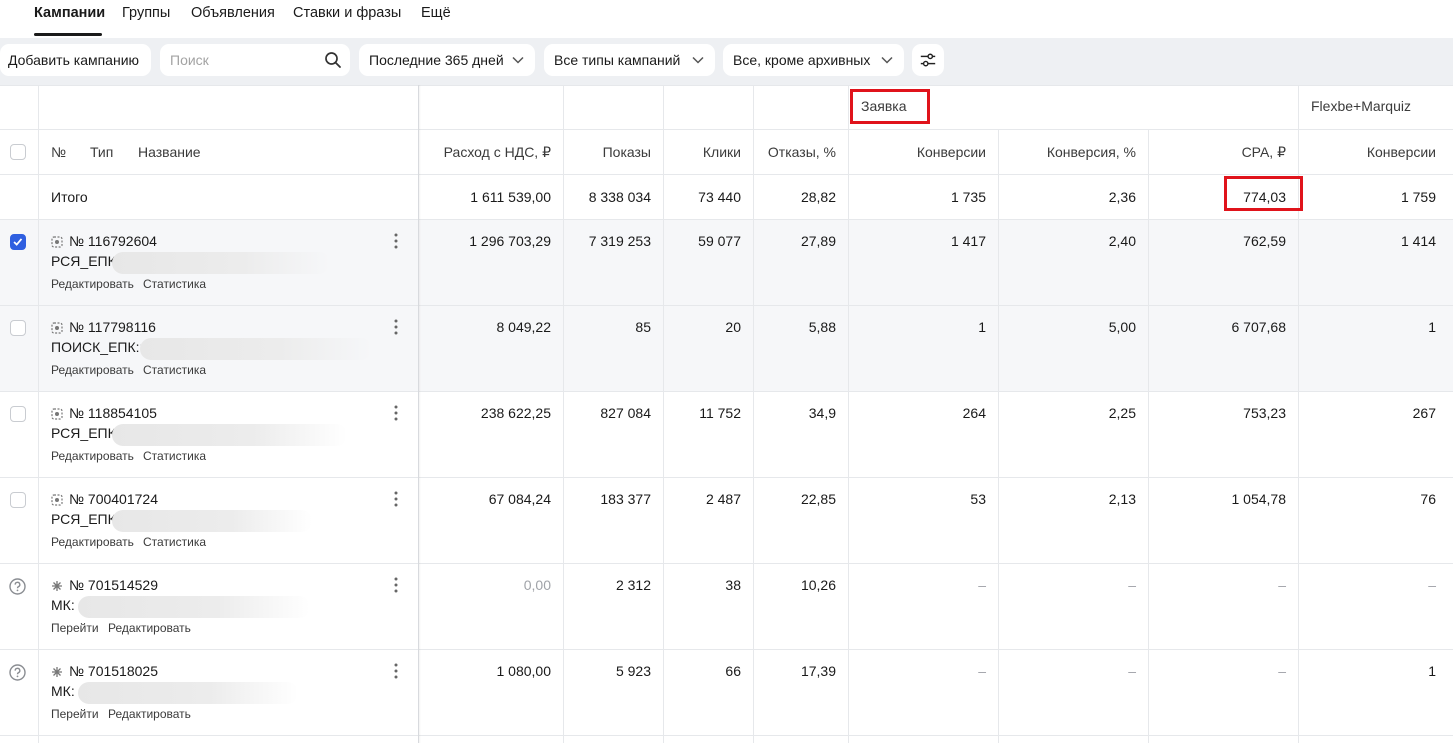 This screenshot has height=743, width=1453. What do you see at coordinates (818, 585) in the screenshot?
I see `bounce-cell: 10,26` at bounding box center [818, 585].